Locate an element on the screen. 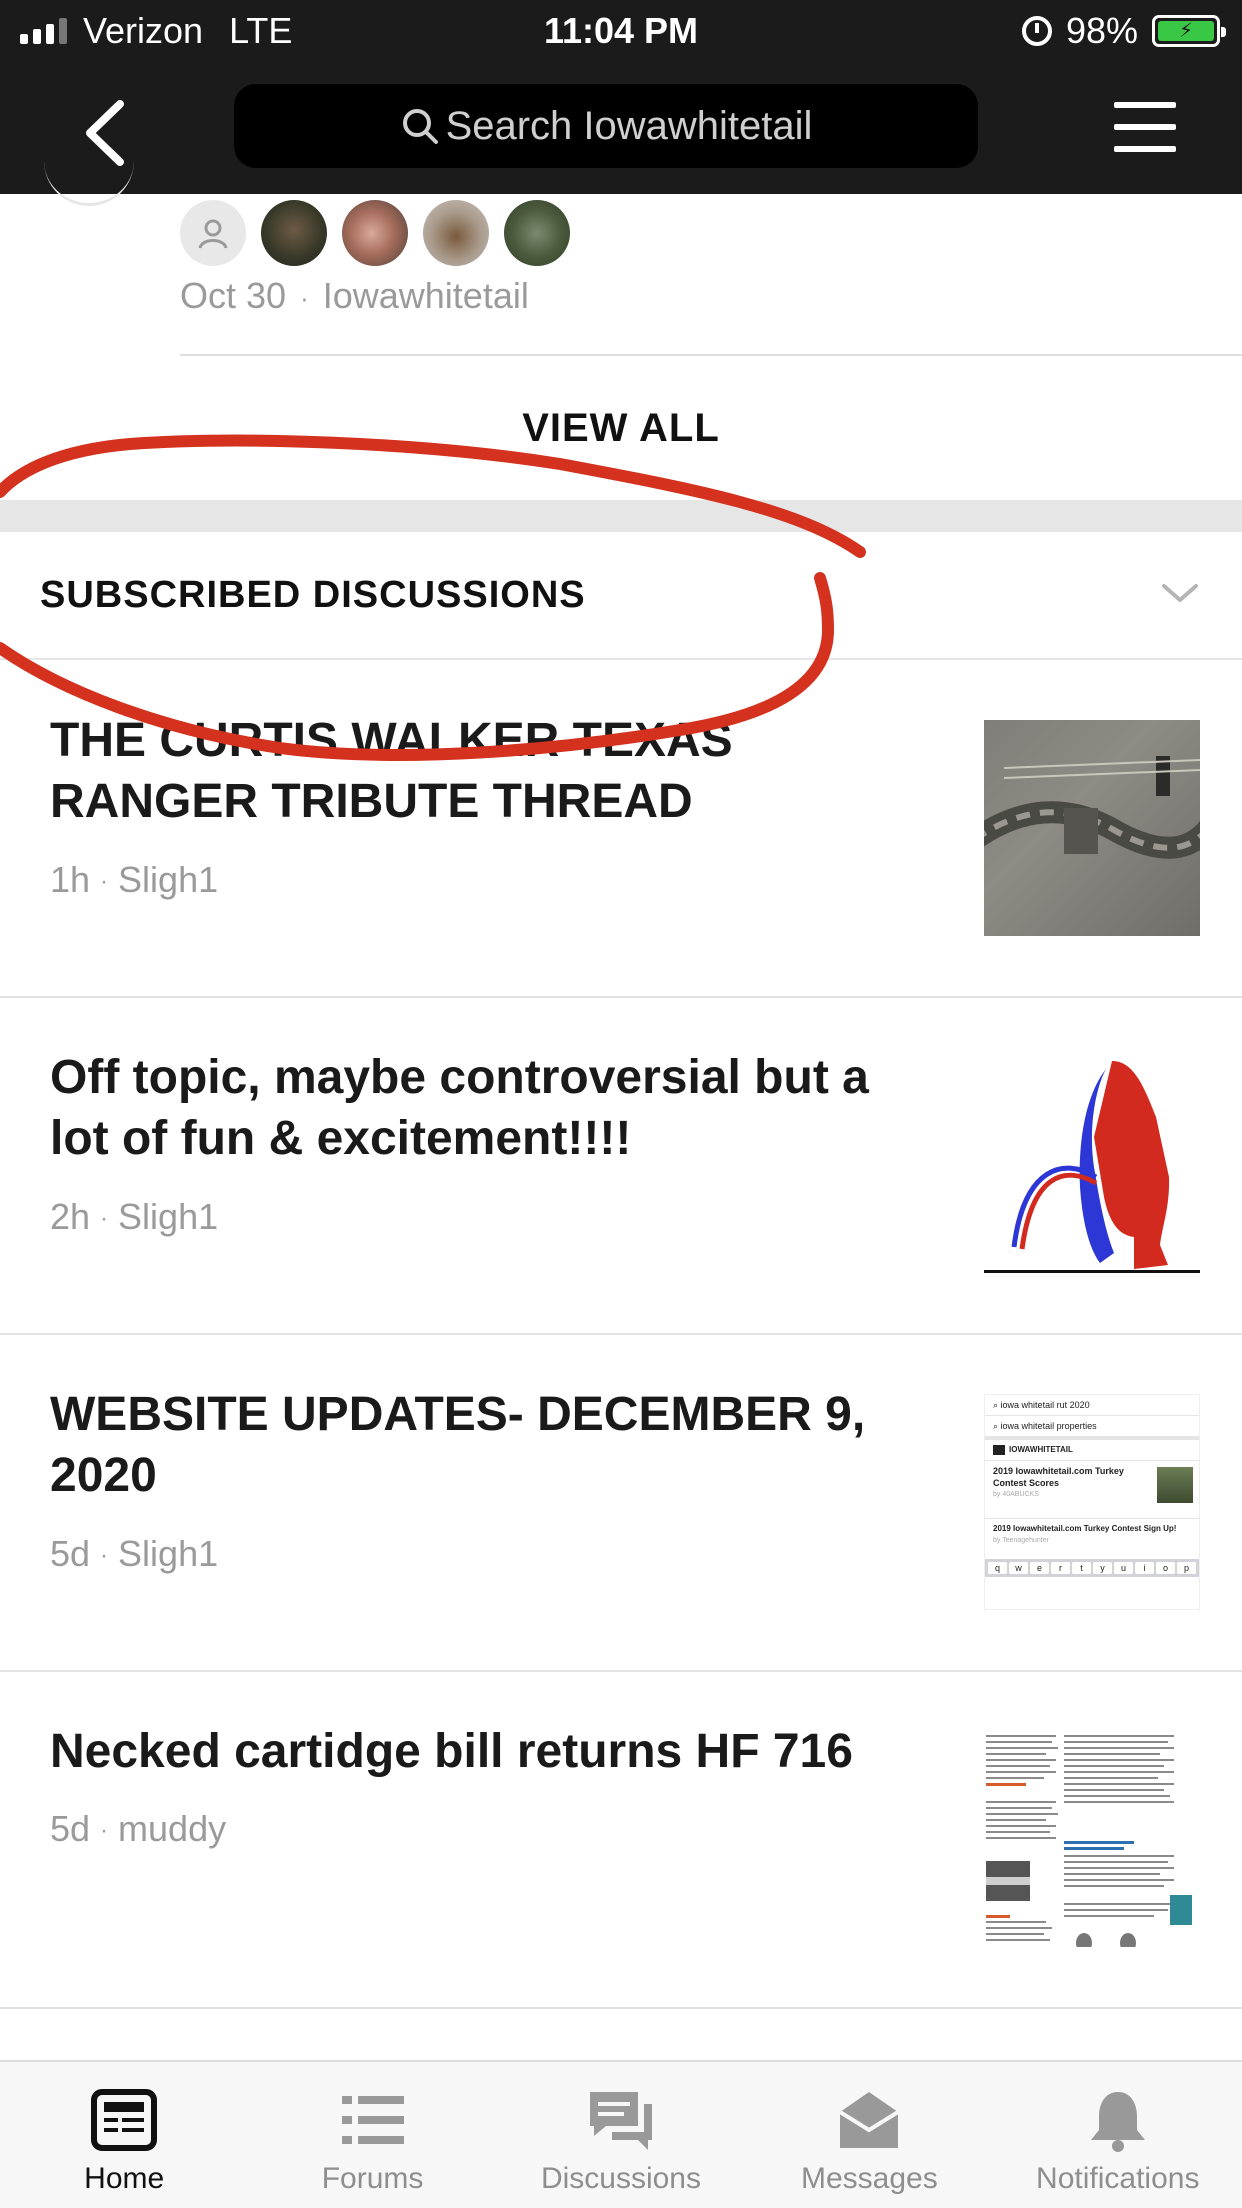 This screenshot has width=1242, height=2208. status-bar: Verizon LTE 11:04 PM 98% ⚡ is located at coordinates (621, 31).